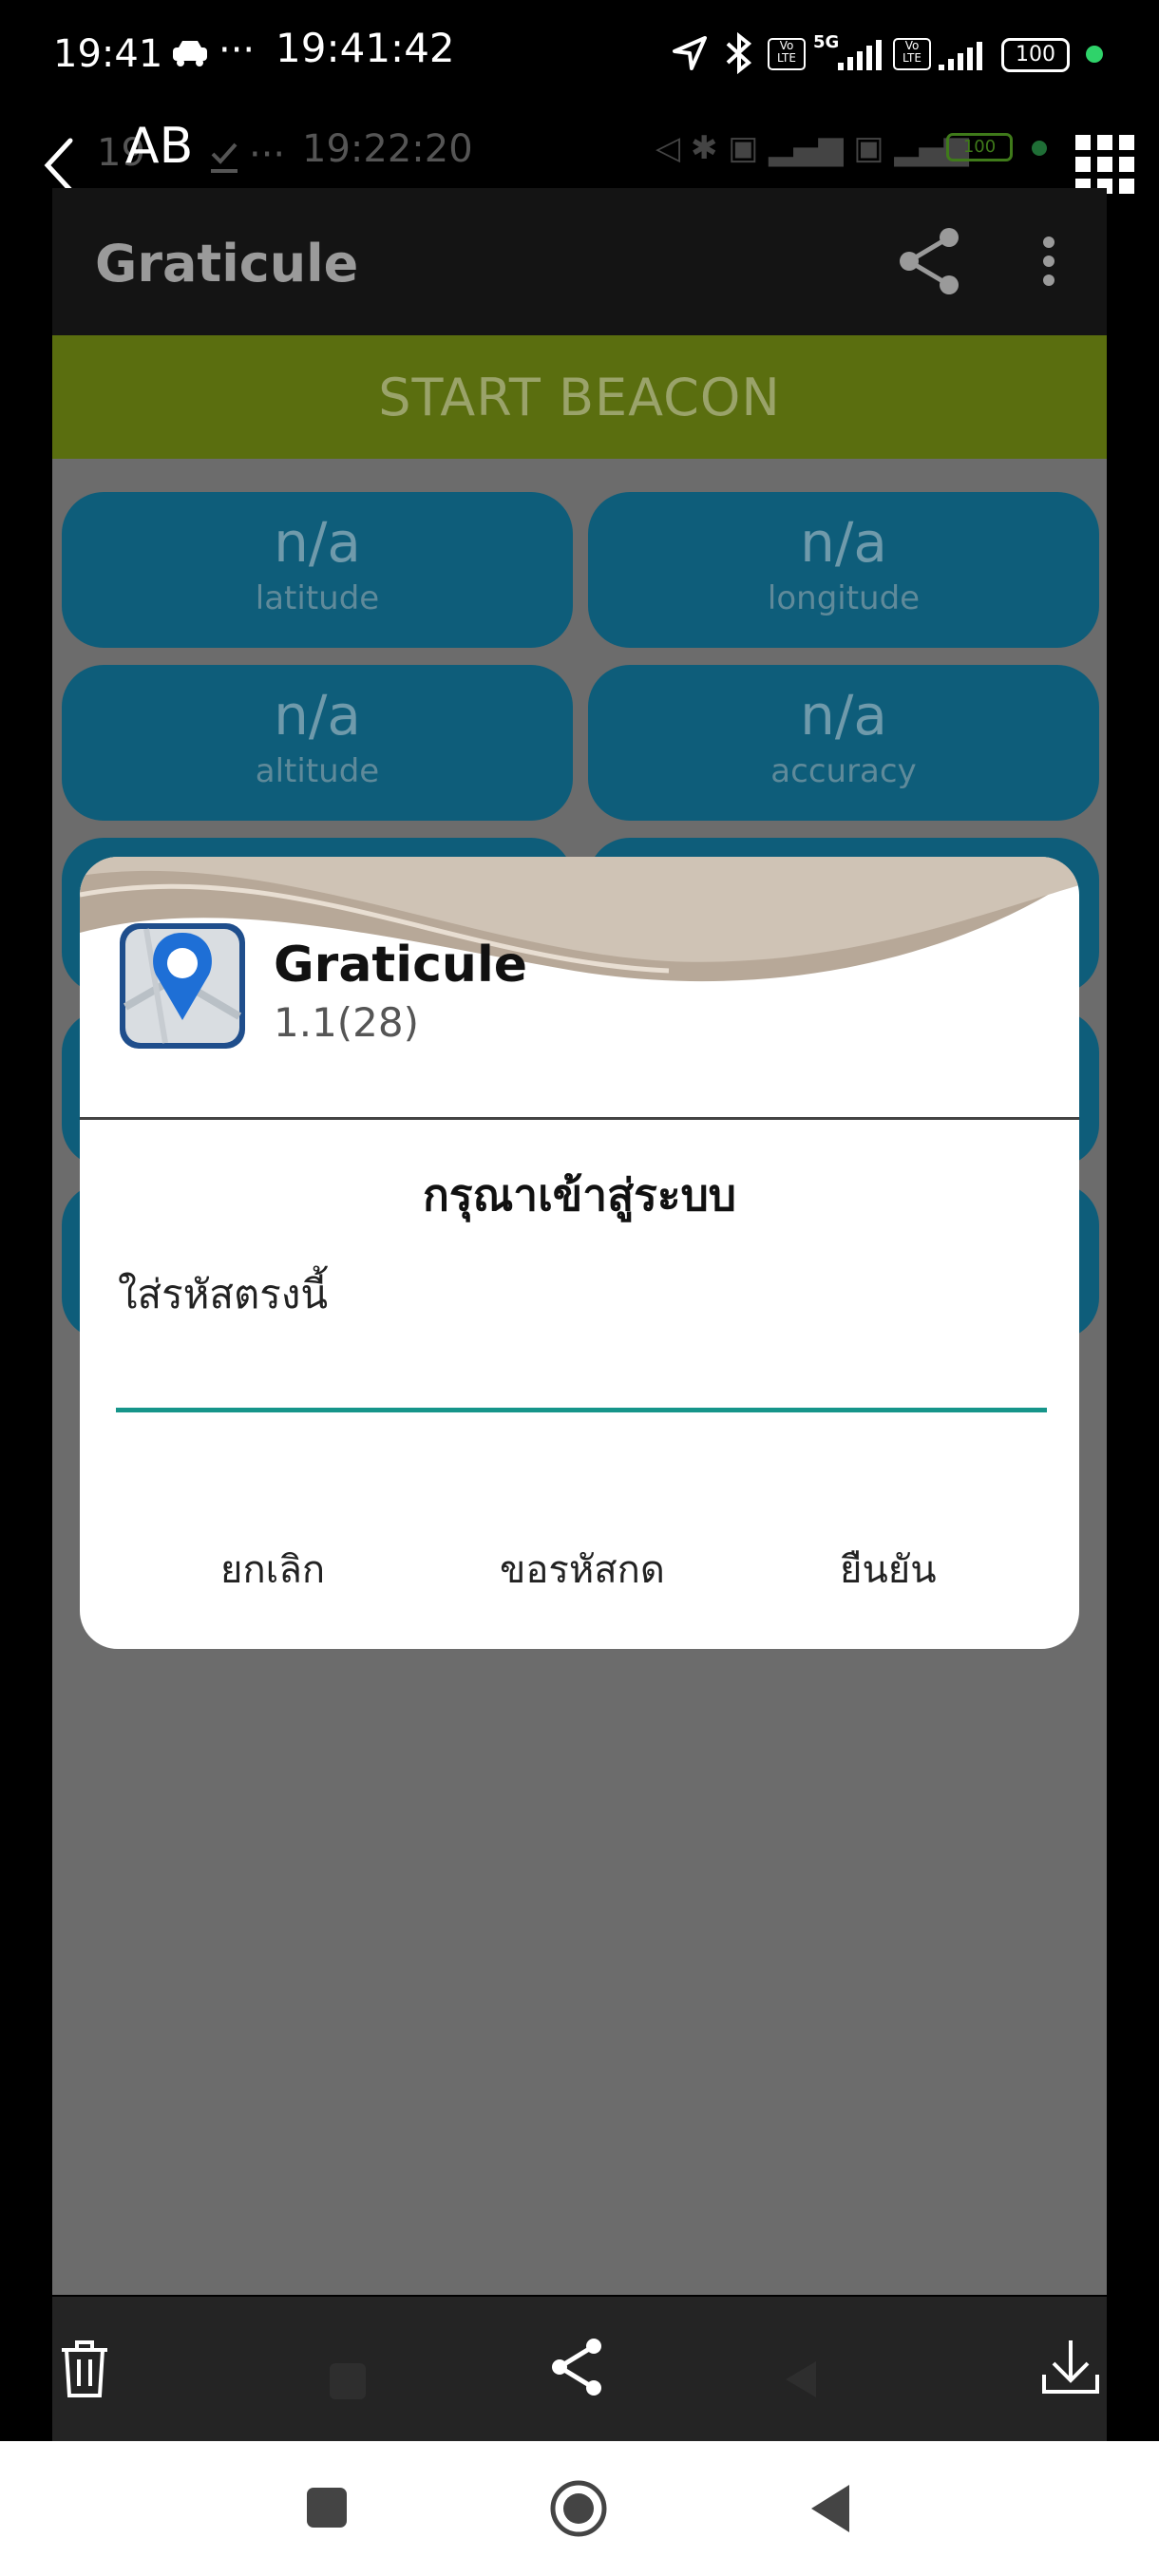 Image resolution: width=1159 pixels, height=2576 pixels. I want to click on faint-back-icon, so click(801, 2379).